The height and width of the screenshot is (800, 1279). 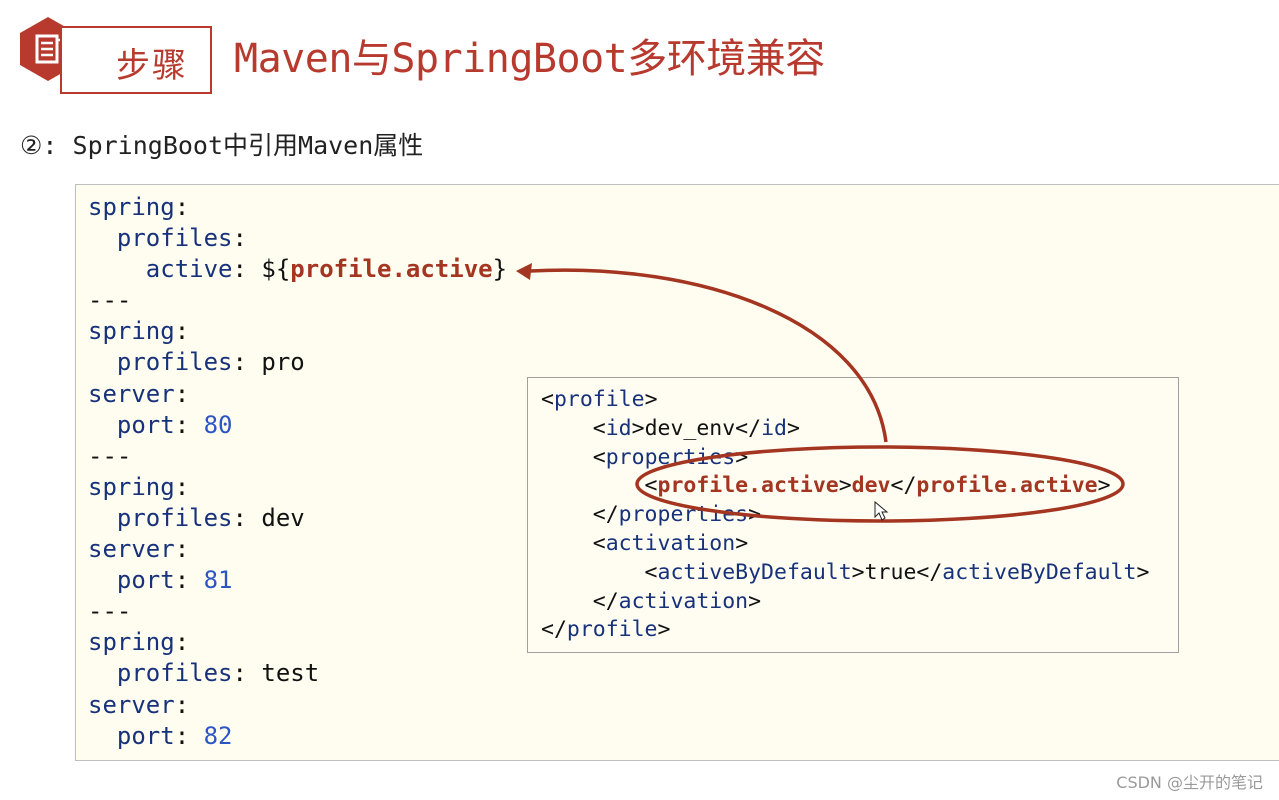 What do you see at coordinates (222, 145) in the screenshot?
I see `section-subtitle: ②: SpringBoot中引用Maven属性` at bounding box center [222, 145].